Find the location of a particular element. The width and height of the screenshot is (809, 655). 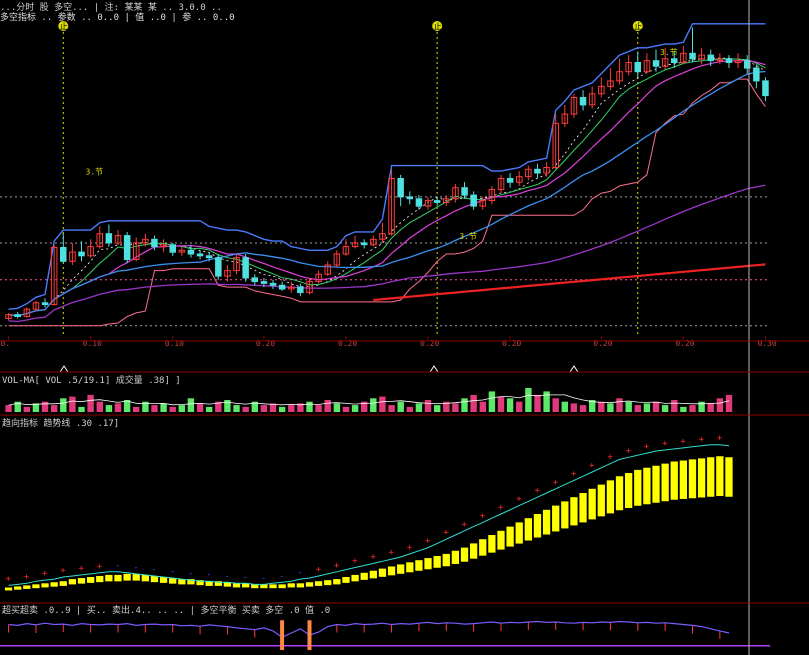

date-tick-label: 0.10 is located at coordinates (174, 343).